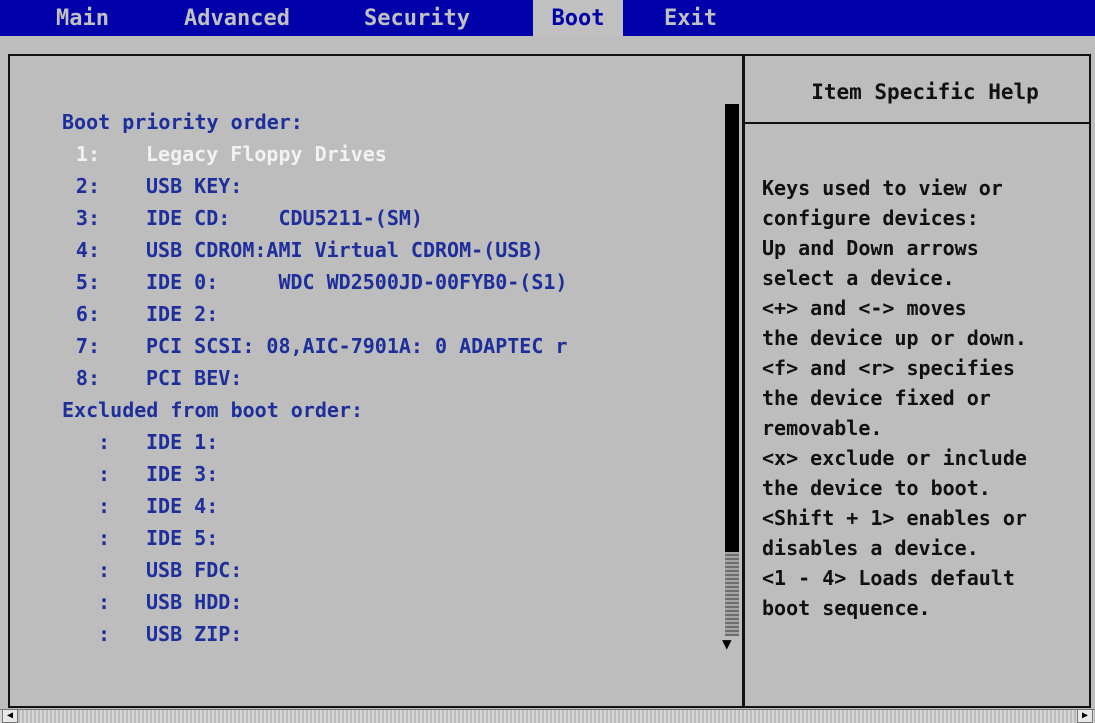 This screenshot has height=723, width=1095. What do you see at coordinates (237, 18) in the screenshot?
I see `tab-advanced: Advanced` at bounding box center [237, 18].